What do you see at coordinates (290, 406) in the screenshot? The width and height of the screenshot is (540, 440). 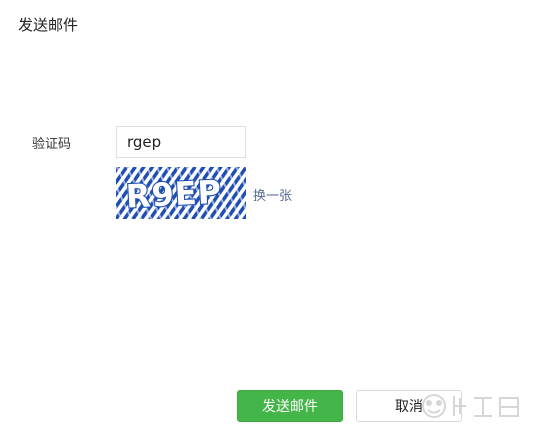 I see `send-mail-button: 发送邮件` at bounding box center [290, 406].